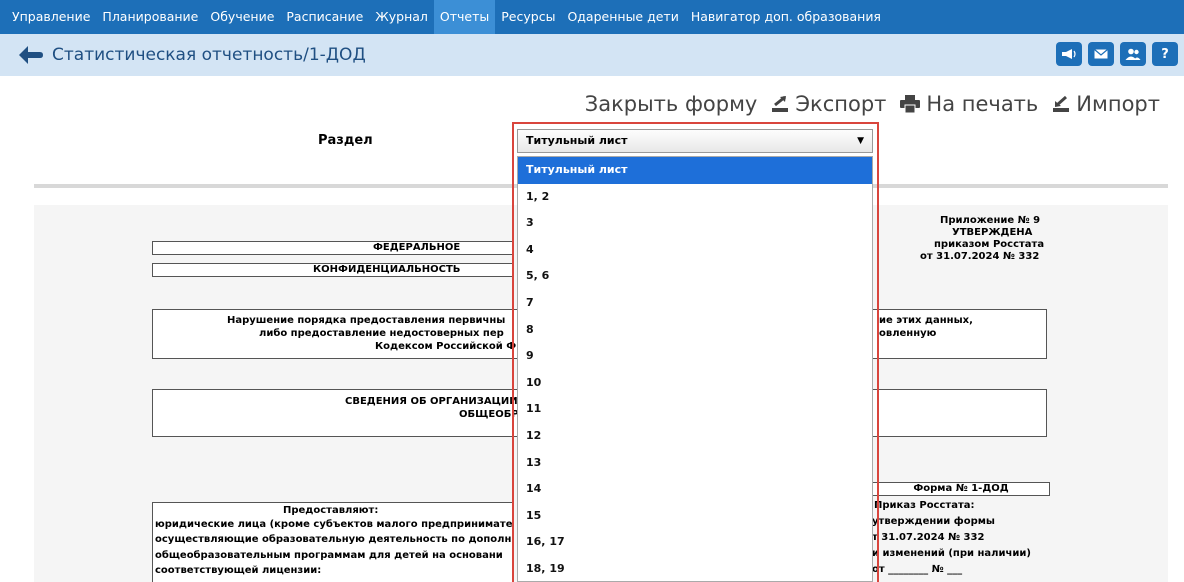 Image resolution: width=1184 pixels, height=582 pixels. What do you see at coordinates (1061, 104) in the screenshot?
I see `import-icon` at bounding box center [1061, 104].